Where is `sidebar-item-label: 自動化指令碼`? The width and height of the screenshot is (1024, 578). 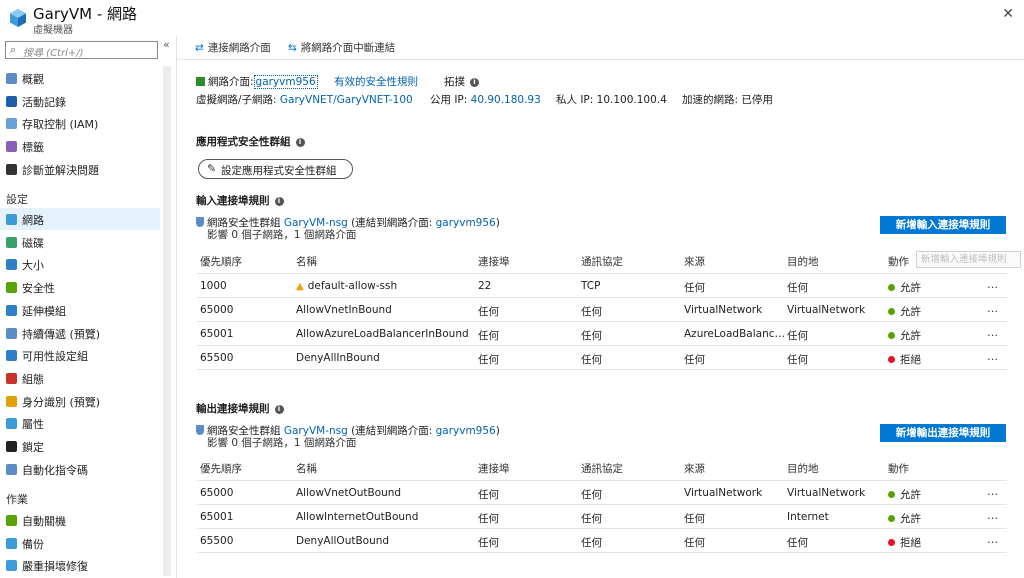 sidebar-item-label: 自動化指令碼 is located at coordinates (55, 470).